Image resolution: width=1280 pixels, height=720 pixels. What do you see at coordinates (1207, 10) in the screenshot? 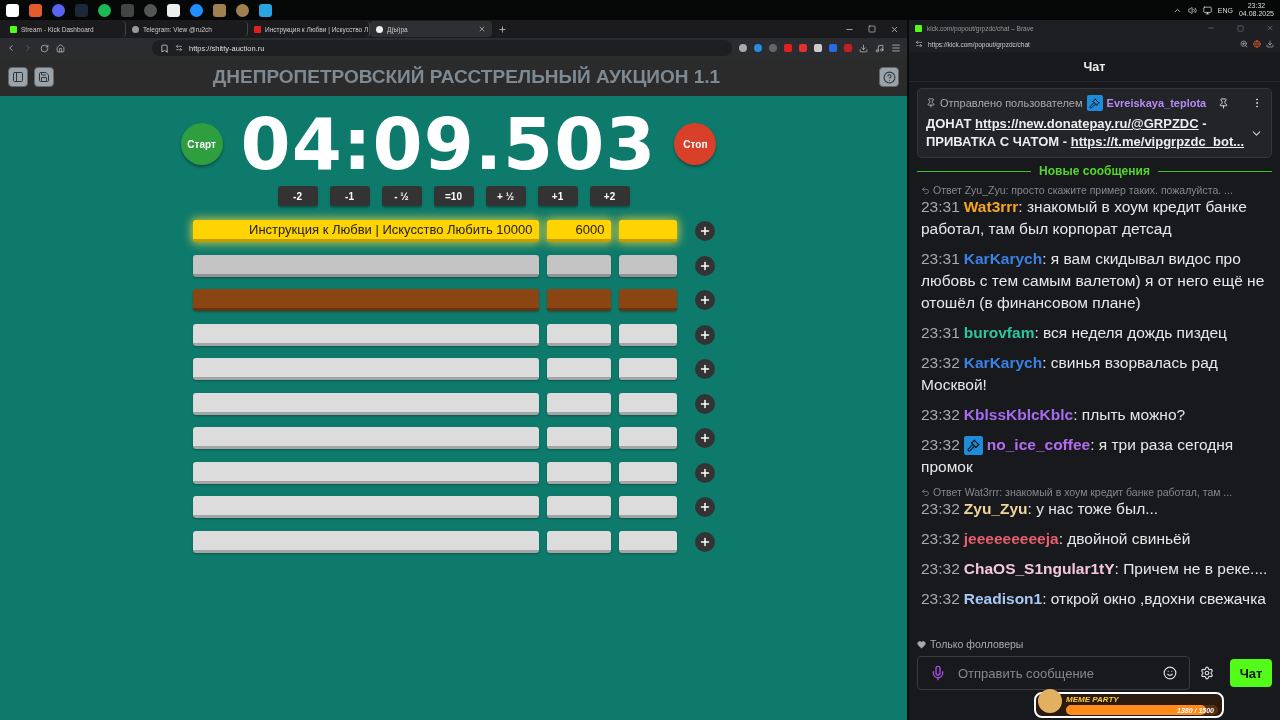
I see `monitor-icon` at bounding box center [1207, 10].